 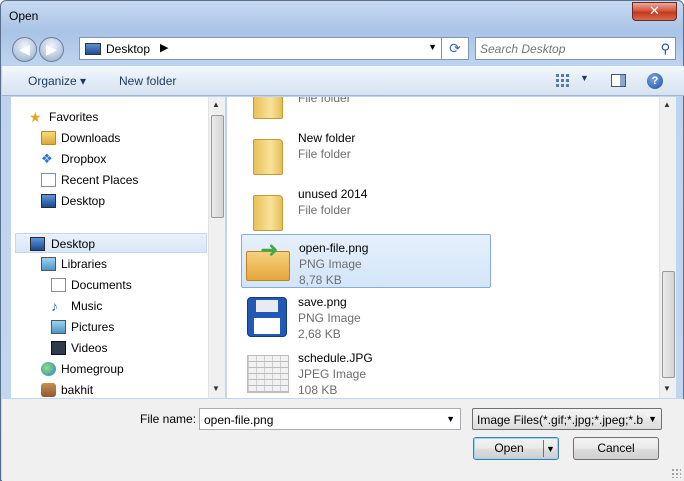 I want to click on user-icon, so click(x=48, y=390).